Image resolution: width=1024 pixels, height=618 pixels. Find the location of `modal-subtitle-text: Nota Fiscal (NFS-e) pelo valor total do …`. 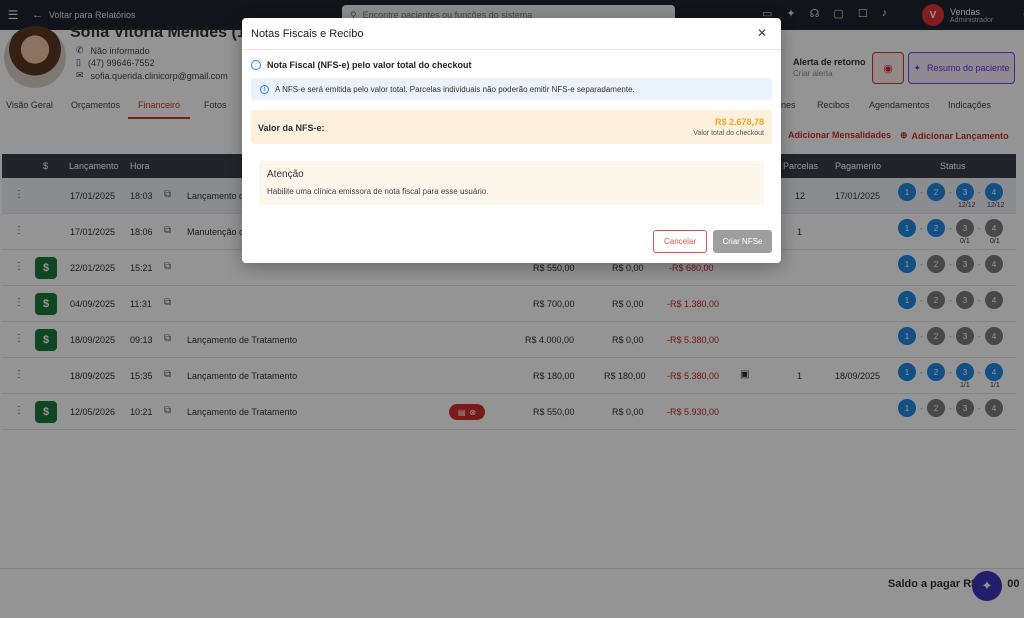

modal-subtitle-text: Nota Fiscal (NFS-e) pelo valor total do … is located at coordinates (369, 65).